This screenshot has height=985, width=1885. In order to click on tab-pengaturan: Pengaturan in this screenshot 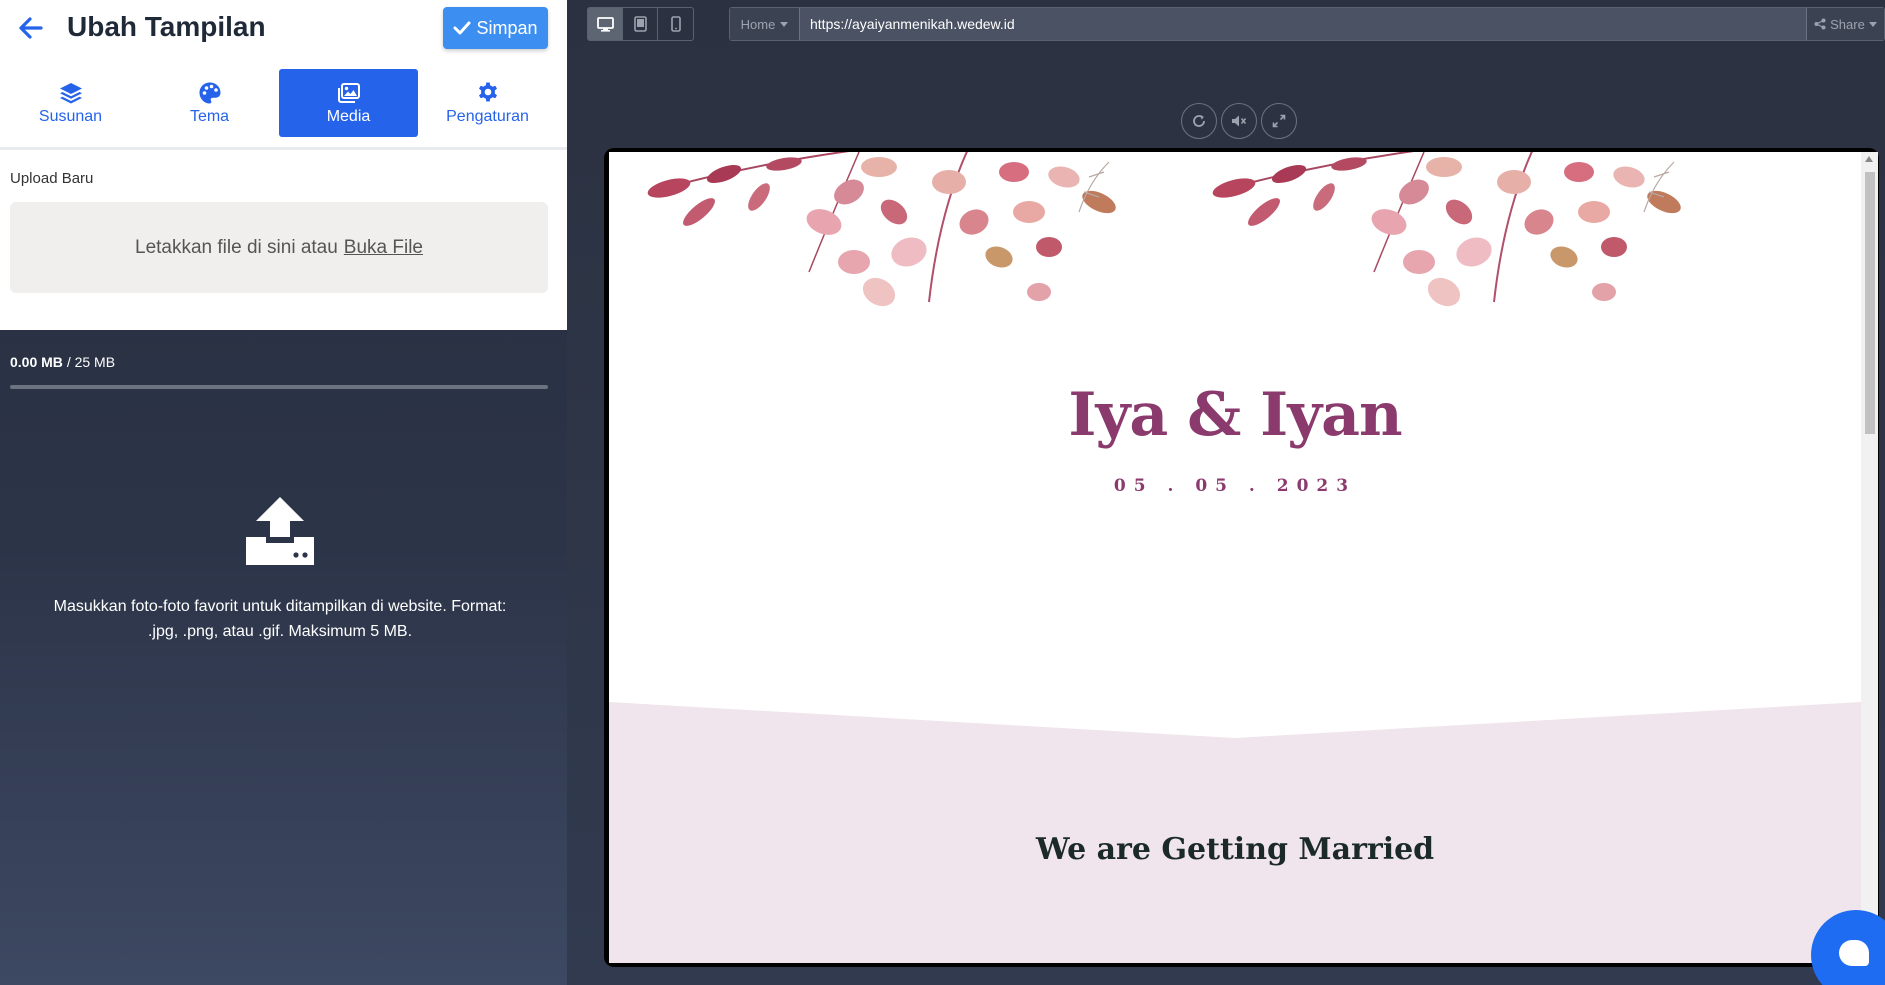, I will do `click(487, 103)`.